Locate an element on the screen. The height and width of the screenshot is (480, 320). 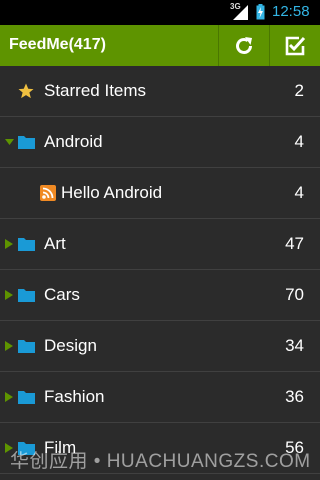
list-item-design: Design 34 is located at coordinates (160, 346).